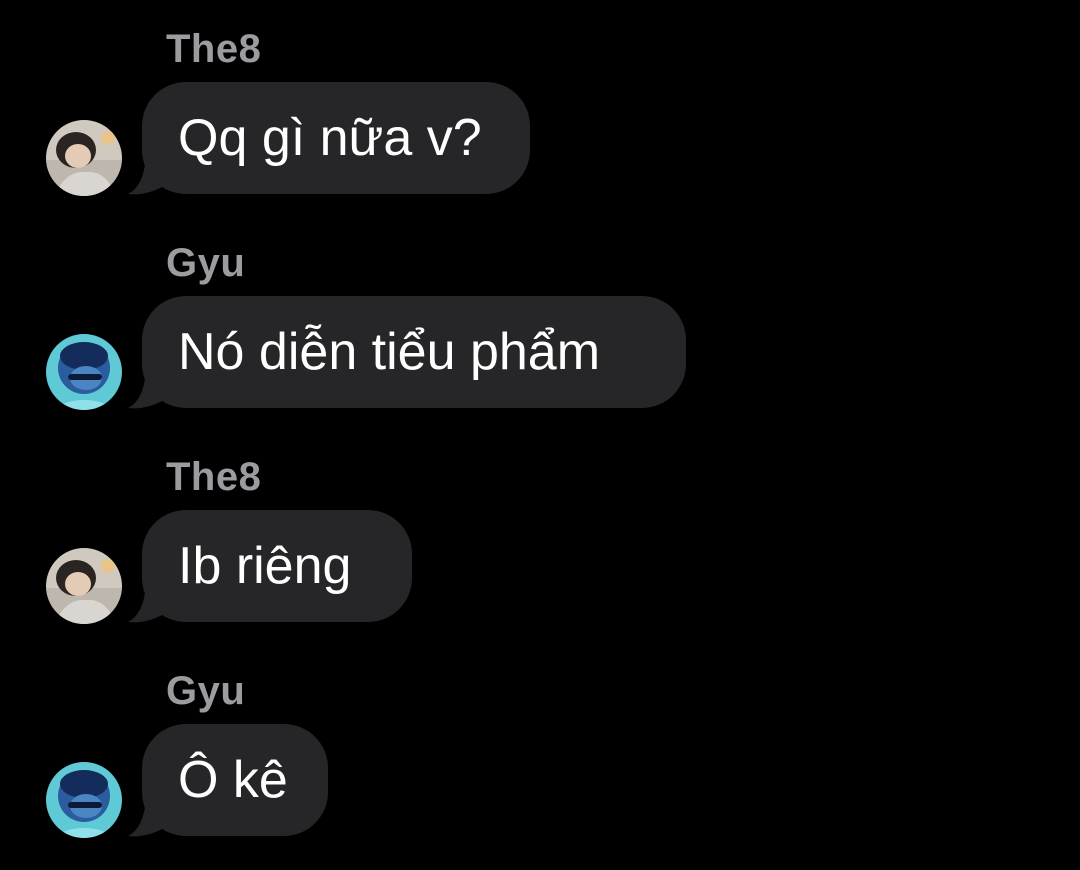  I want to click on message-bubble: Nó diễn tiểu phẩm, so click(414, 352).